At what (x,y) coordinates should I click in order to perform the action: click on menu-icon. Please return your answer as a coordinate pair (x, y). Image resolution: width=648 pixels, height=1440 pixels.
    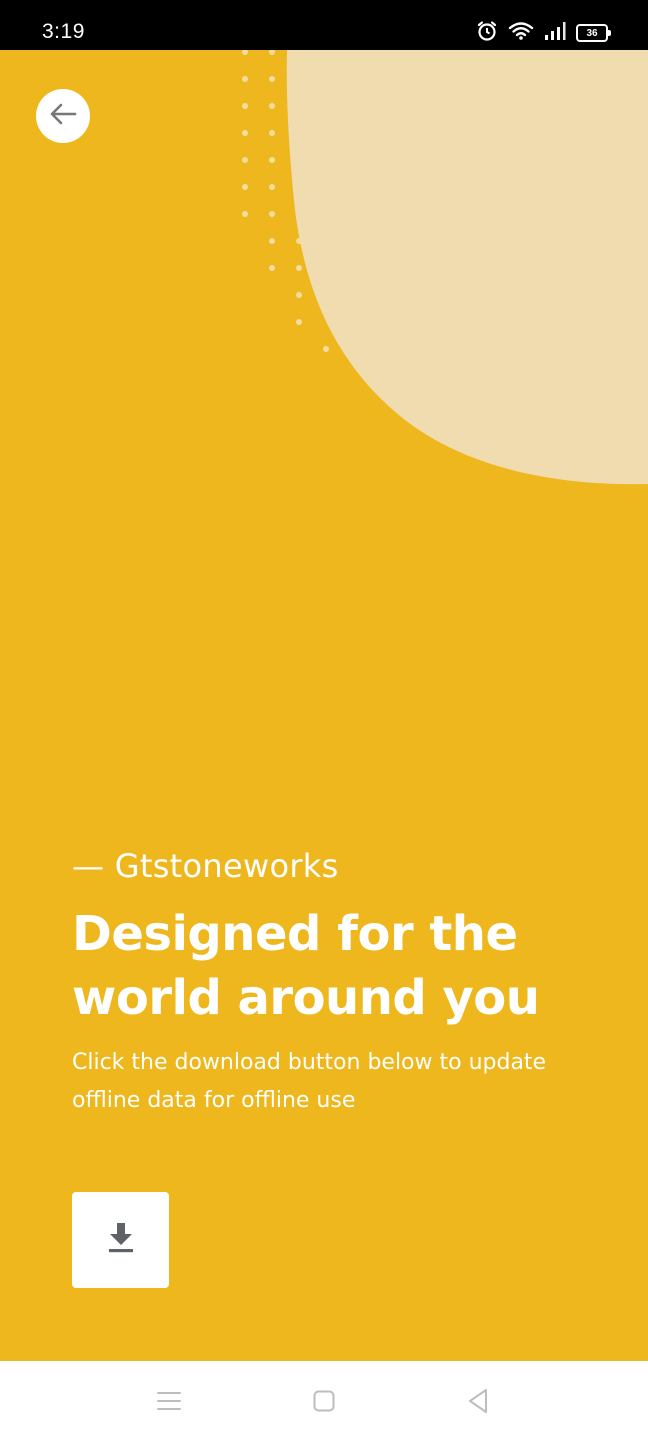
    Looking at the image, I should click on (169, 1401).